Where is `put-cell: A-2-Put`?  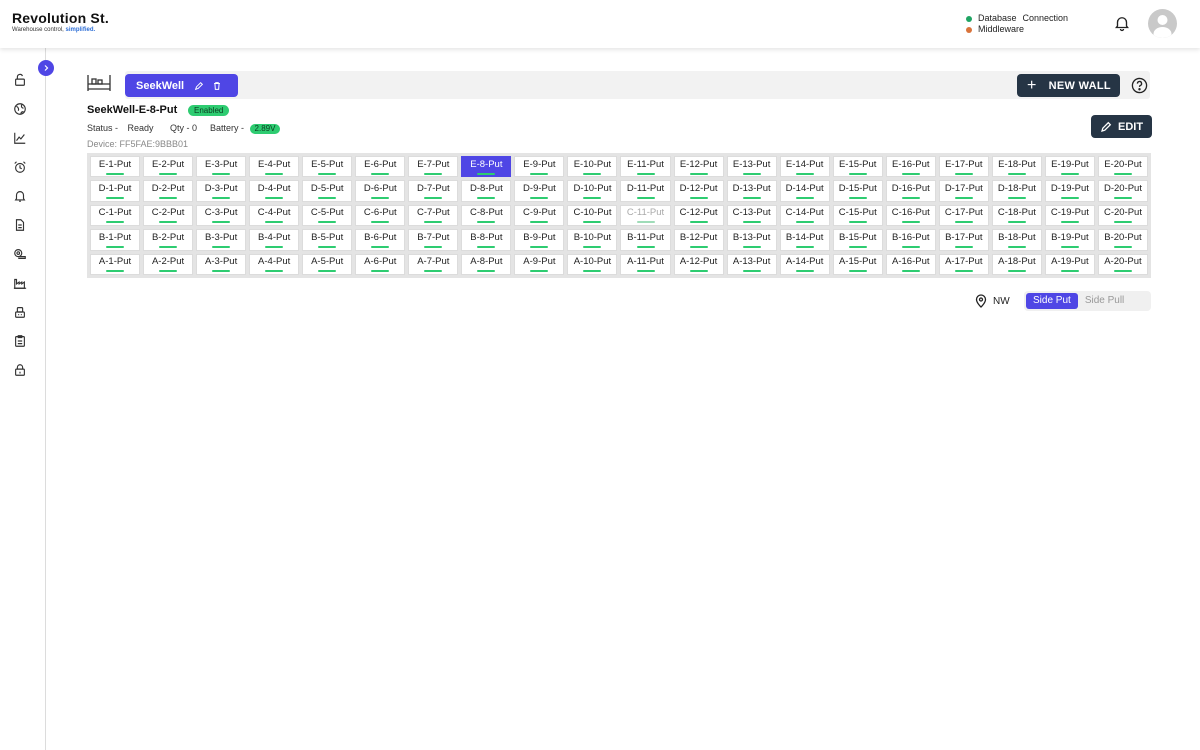 put-cell: A-2-Put is located at coordinates (168, 264).